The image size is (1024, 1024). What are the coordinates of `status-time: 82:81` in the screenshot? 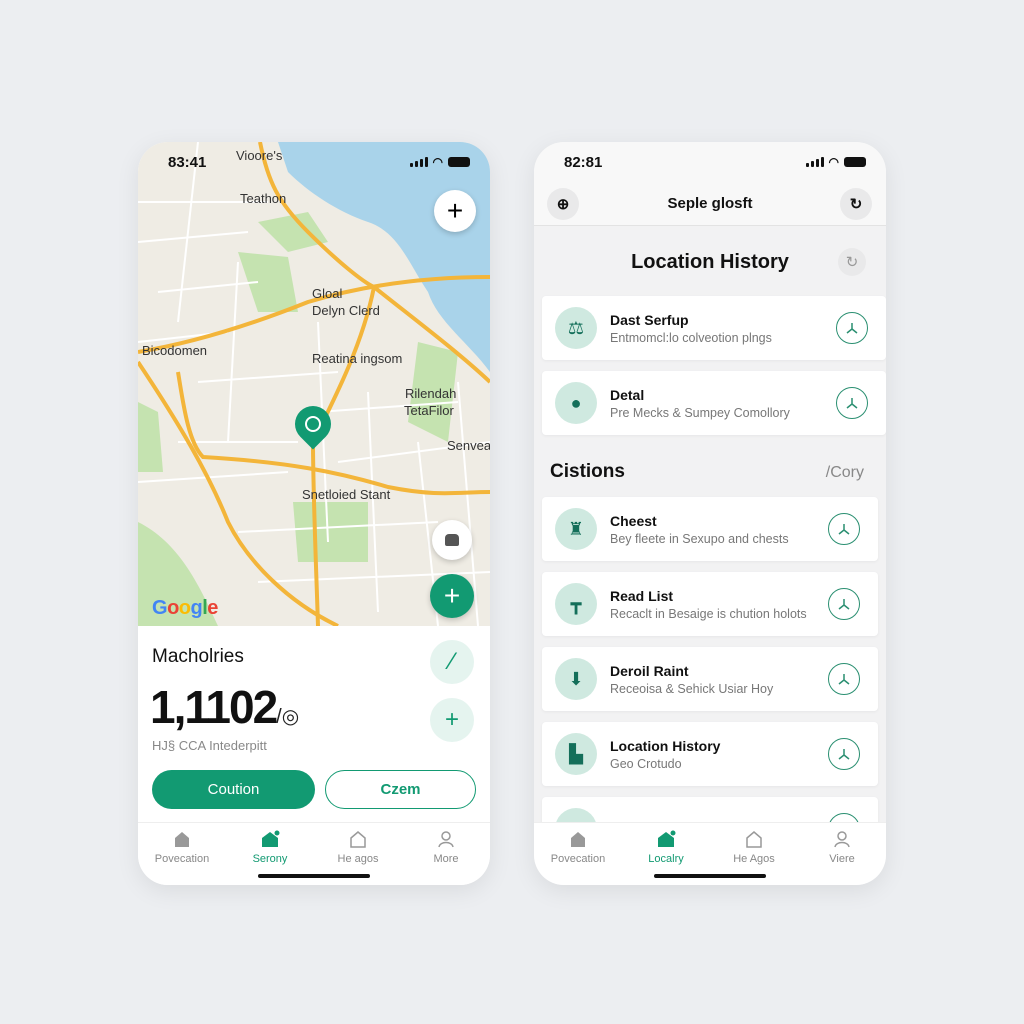 It's located at (583, 162).